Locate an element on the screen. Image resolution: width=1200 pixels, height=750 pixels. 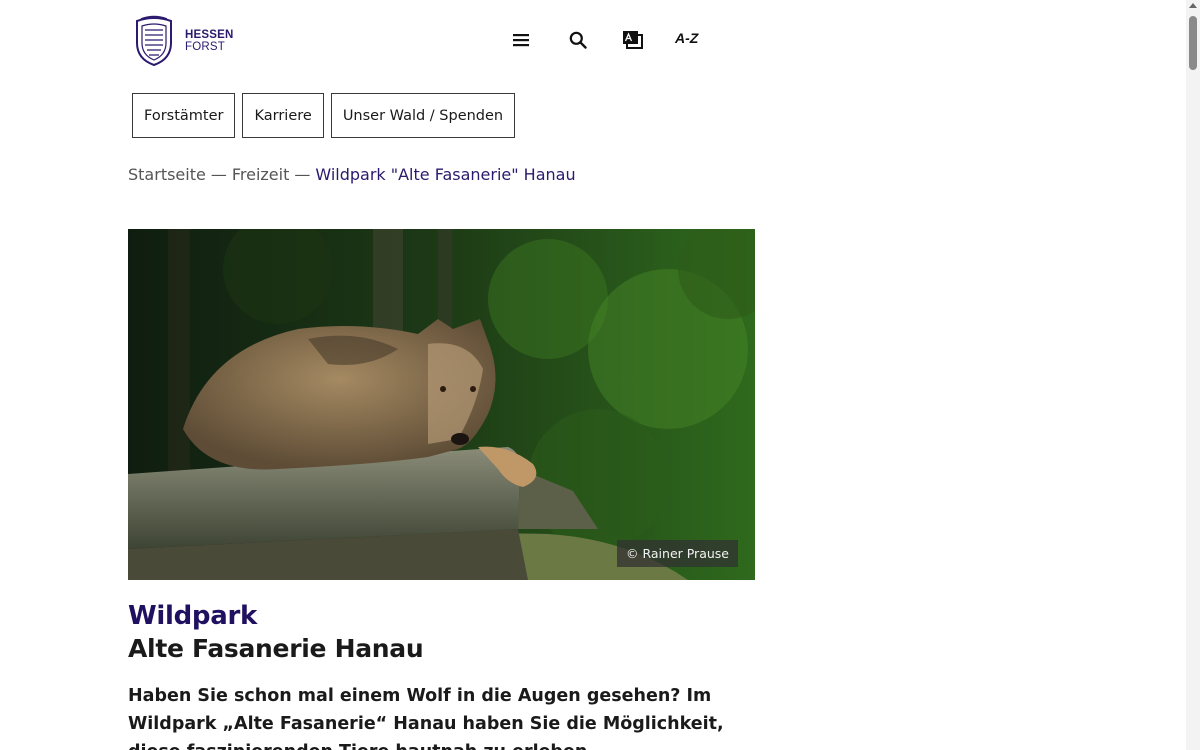
image-credit: © Rainer Prause is located at coordinates (677, 553).